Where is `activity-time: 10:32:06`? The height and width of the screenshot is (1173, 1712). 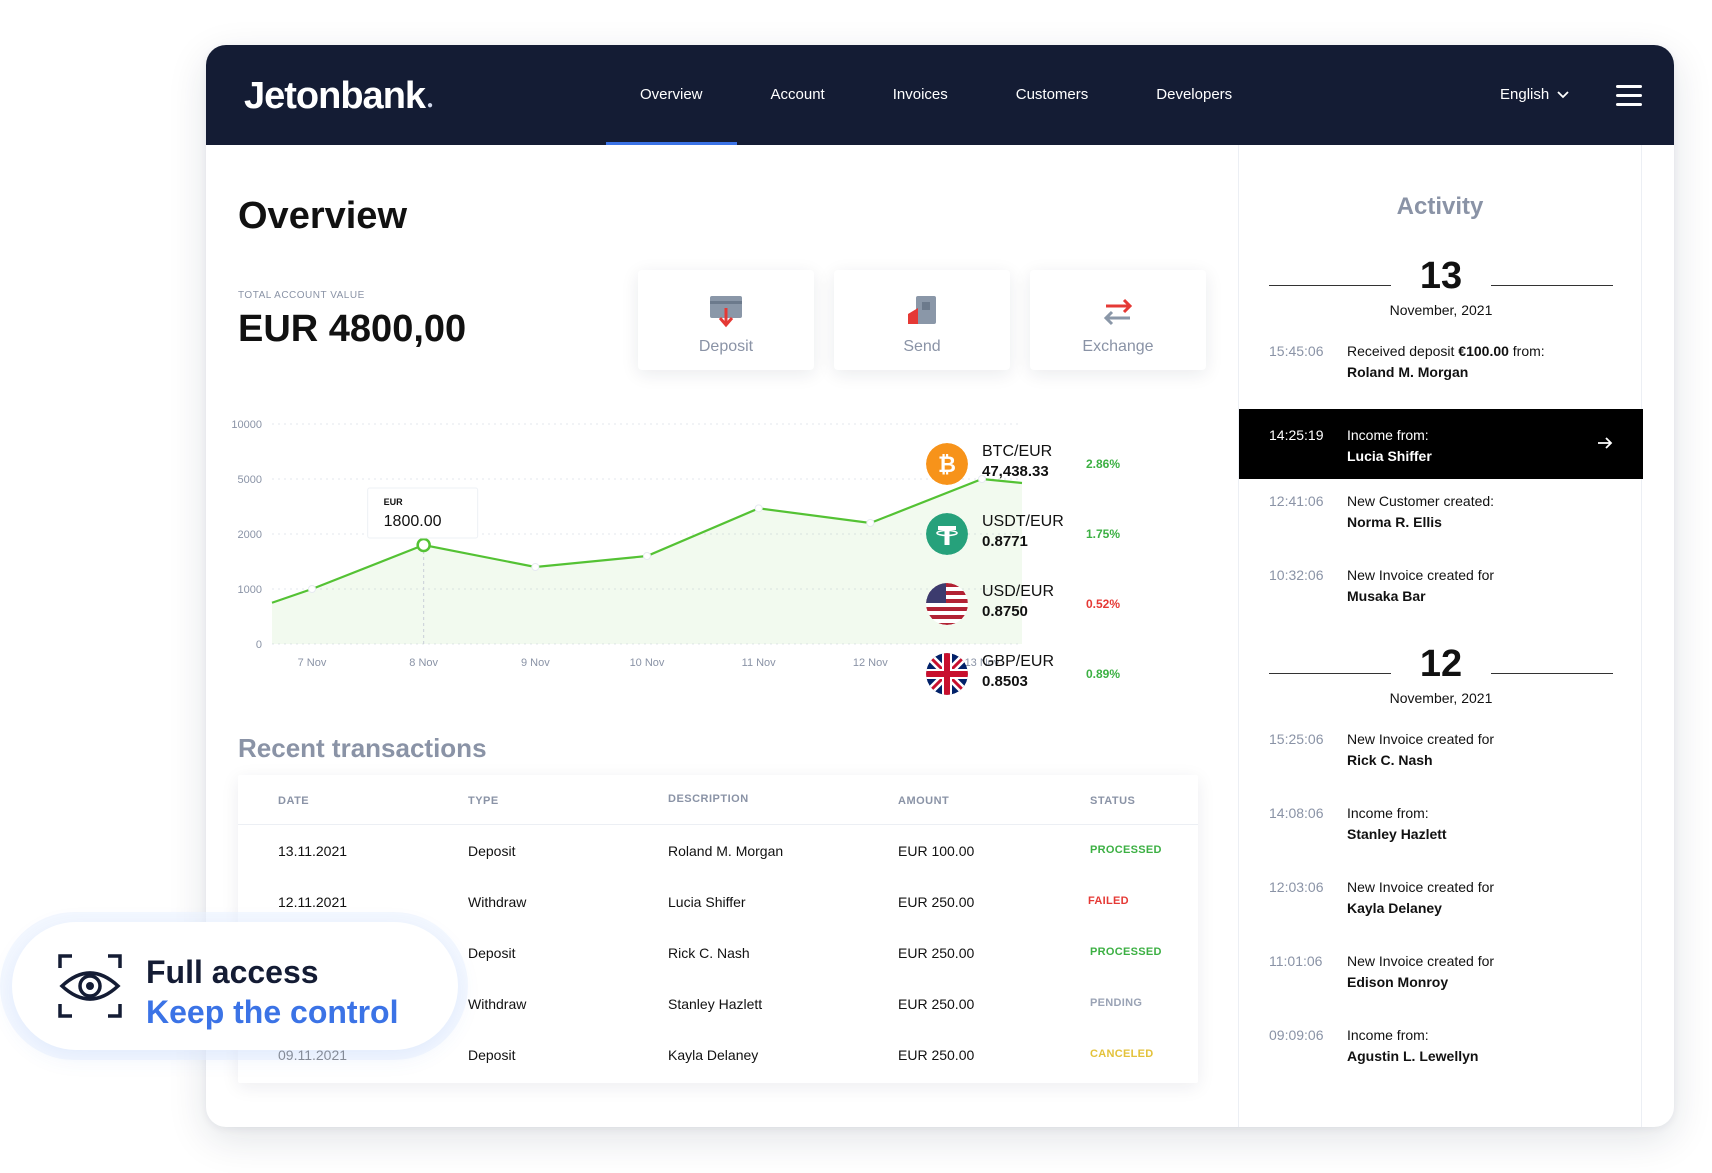
activity-time: 10:32:06 is located at coordinates (1296, 575).